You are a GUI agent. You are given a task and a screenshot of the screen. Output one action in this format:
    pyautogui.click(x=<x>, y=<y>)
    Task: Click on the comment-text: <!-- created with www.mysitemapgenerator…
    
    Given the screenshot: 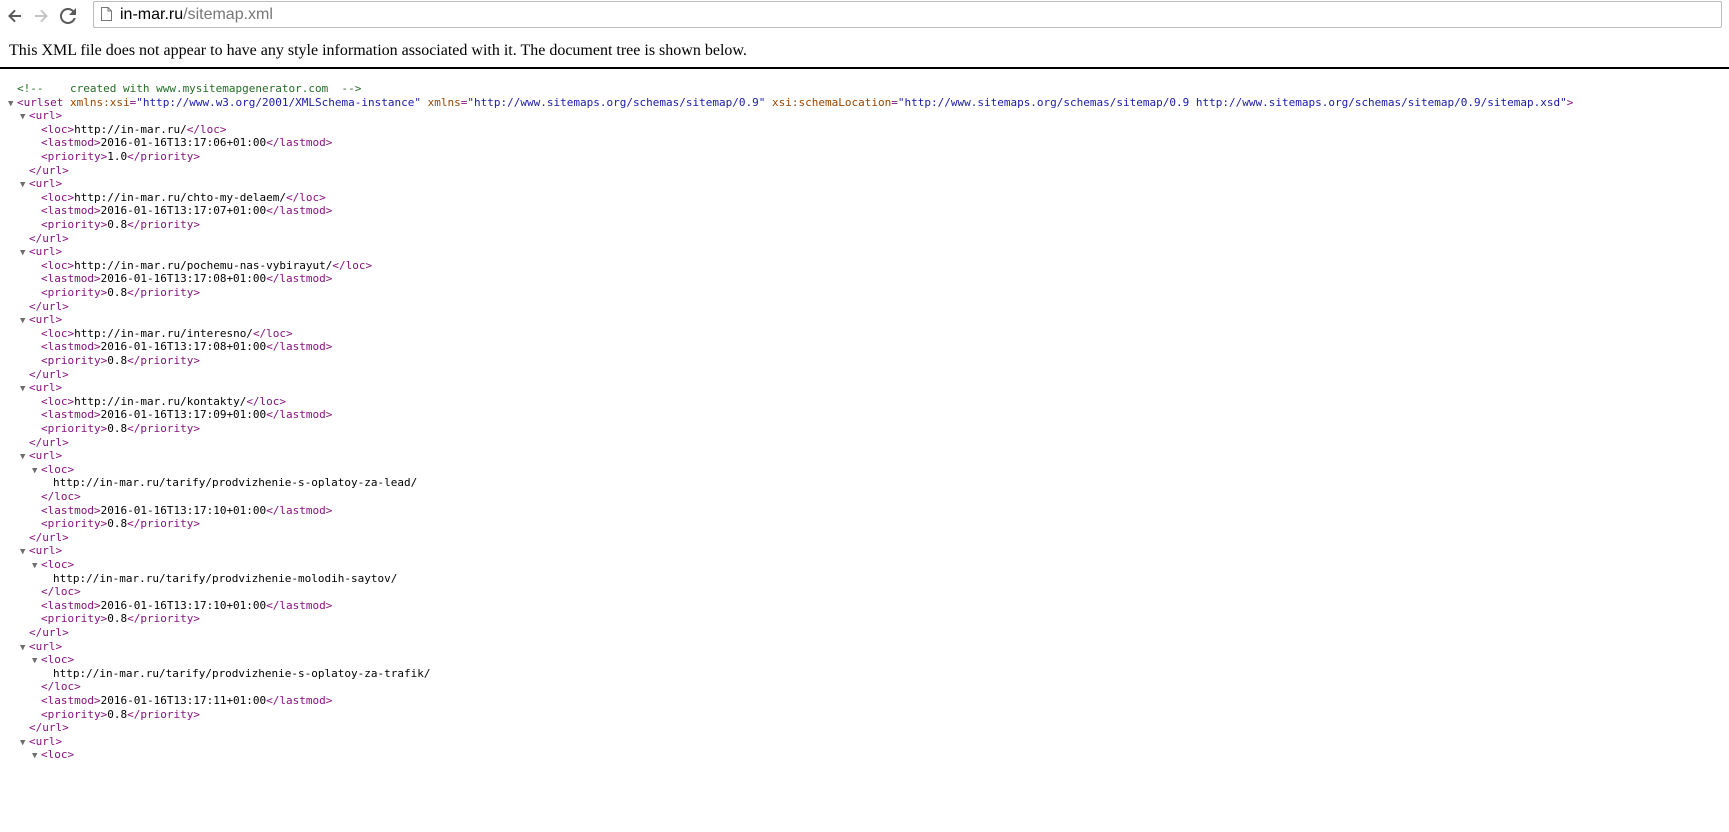 What is the action you would take?
    pyautogui.click(x=189, y=88)
    